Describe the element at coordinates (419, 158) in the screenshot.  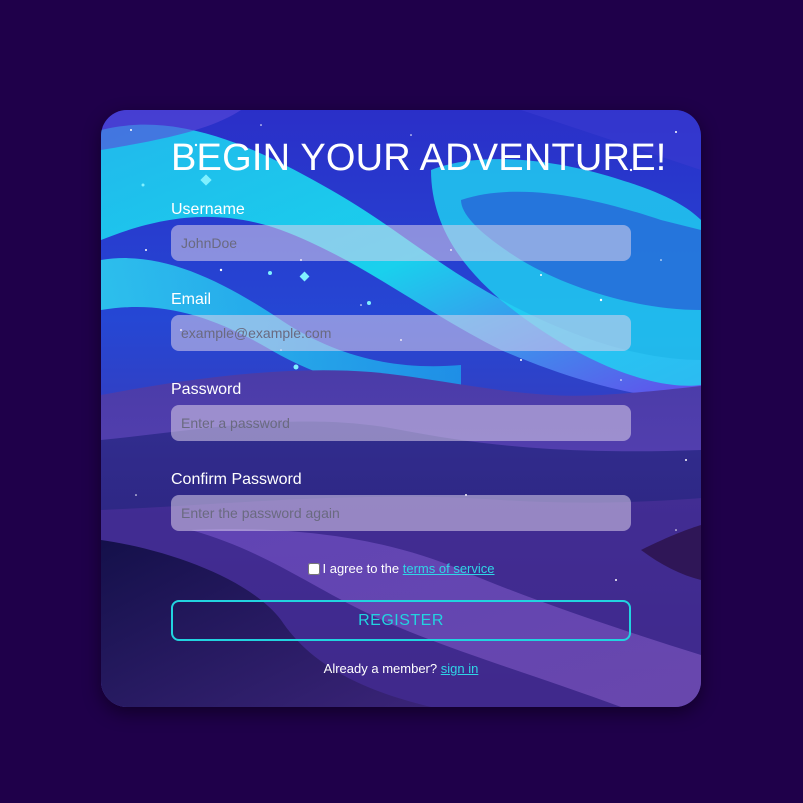
I see `page-title: BEGIN YOUR ADVENTURE!` at that location.